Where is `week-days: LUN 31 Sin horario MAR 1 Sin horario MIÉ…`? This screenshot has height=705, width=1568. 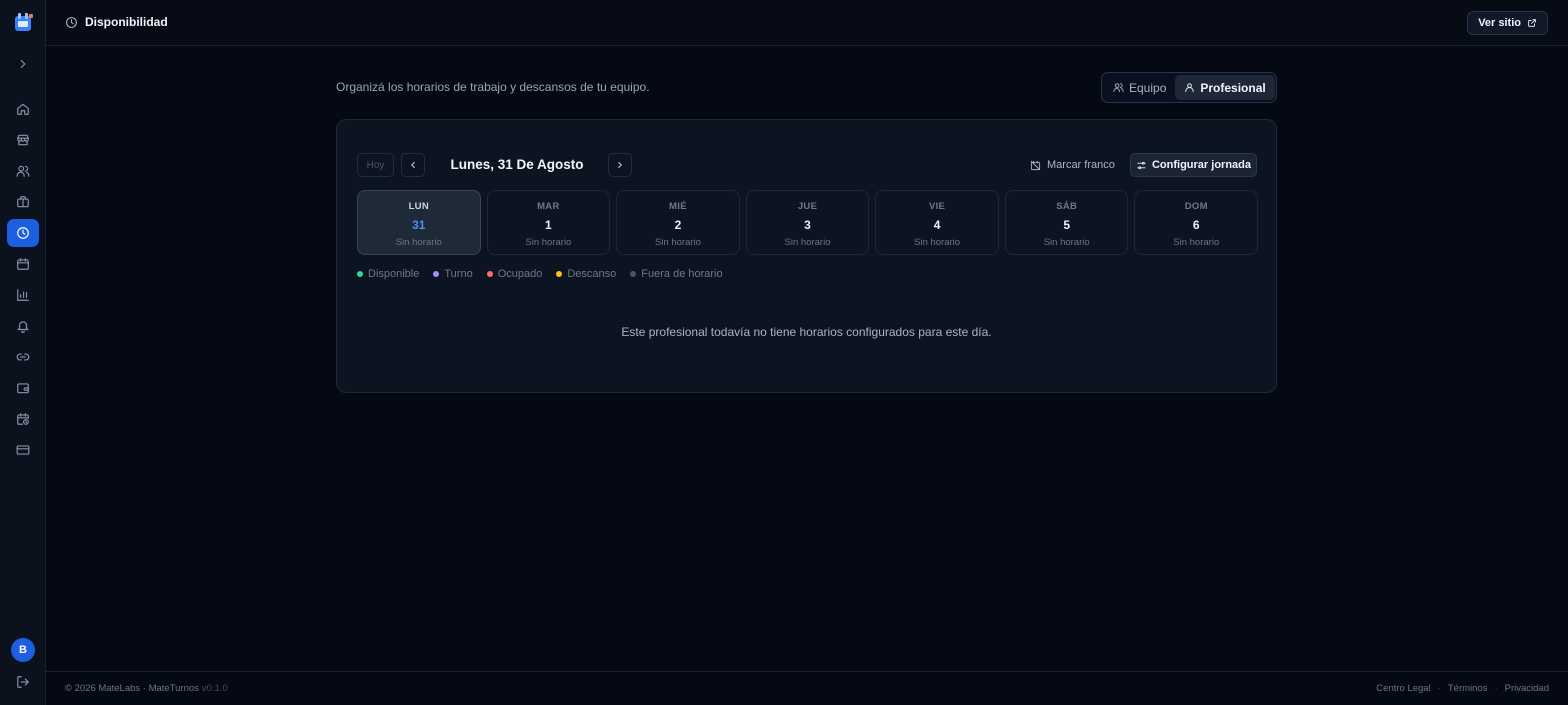
week-days: LUN 31 Sin horario MAR 1 Sin horario MIÉ… is located at coordinates (808, 222).